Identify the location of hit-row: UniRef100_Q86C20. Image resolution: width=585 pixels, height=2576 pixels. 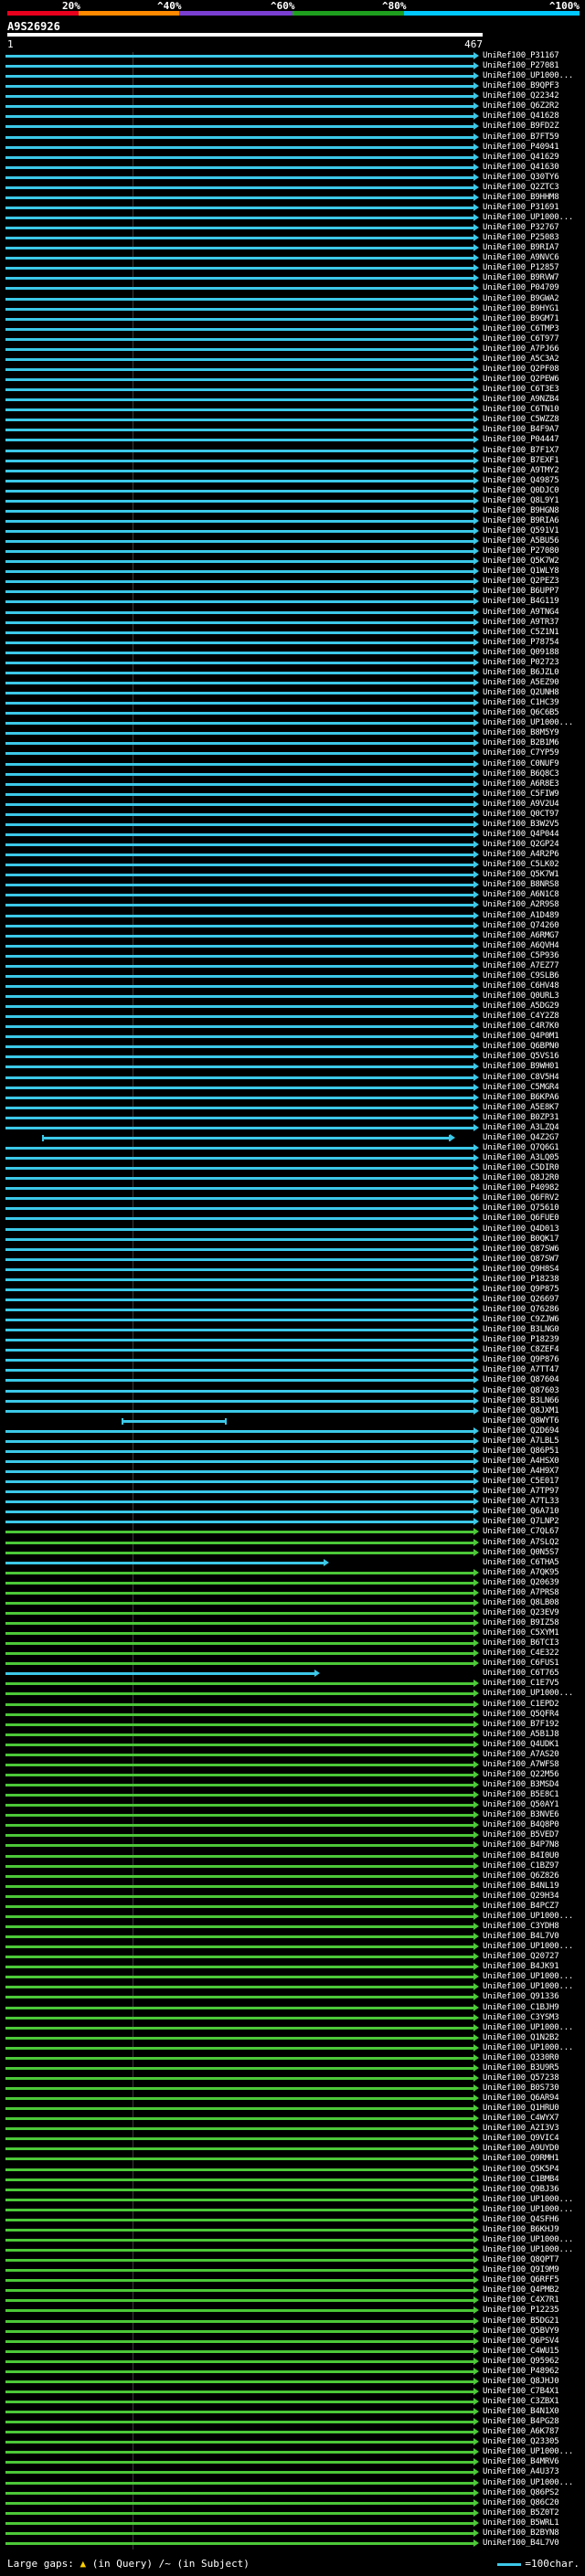
(293, 2502).